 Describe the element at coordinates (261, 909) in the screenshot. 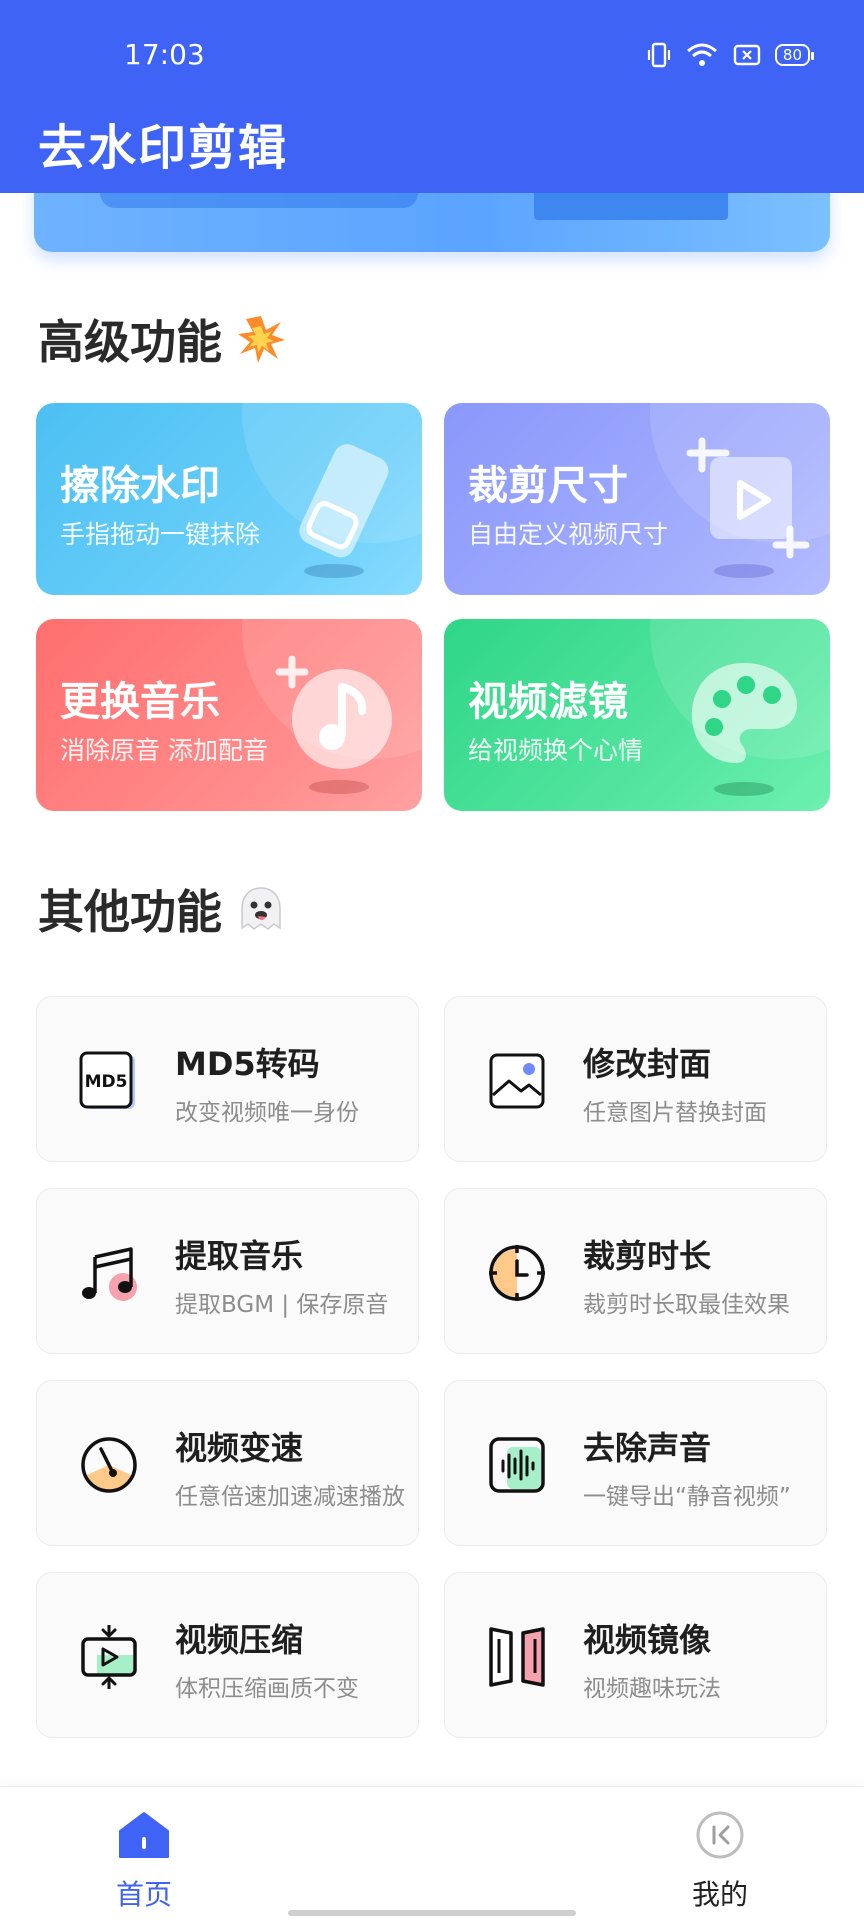

I see `ghost-icon` at that location.